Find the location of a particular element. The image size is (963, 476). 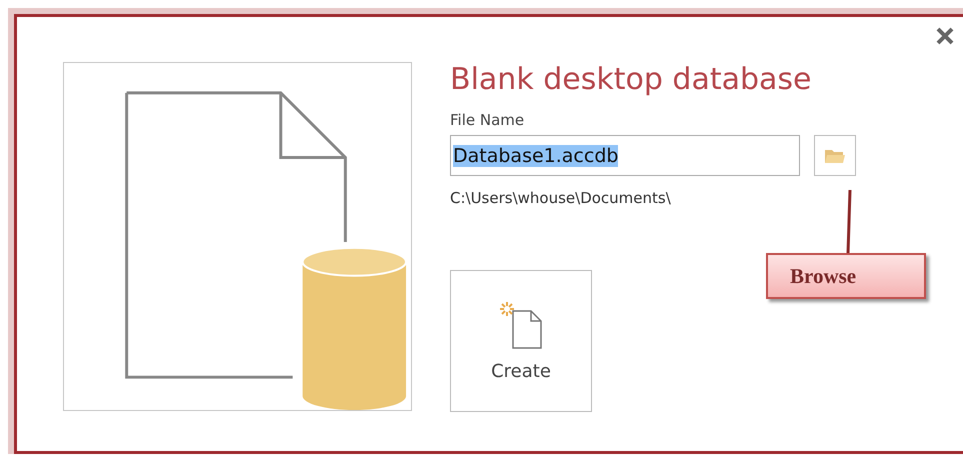

file-name-field: Database1.accdb is located at coordinates (625, 155).